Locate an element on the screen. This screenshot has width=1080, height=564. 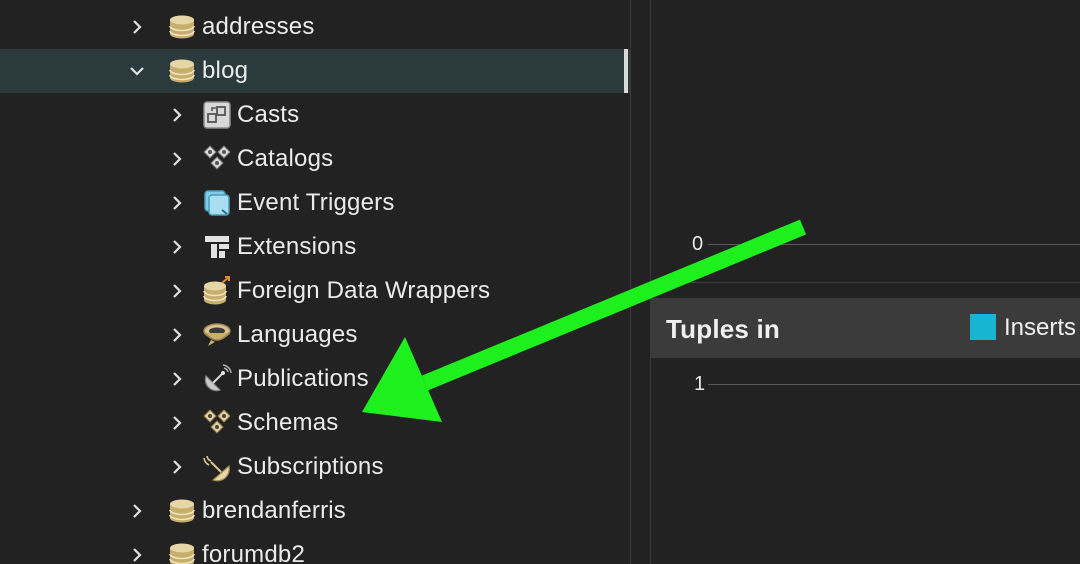
tree-node-languages: Languages is located at coordinates (315, 335).